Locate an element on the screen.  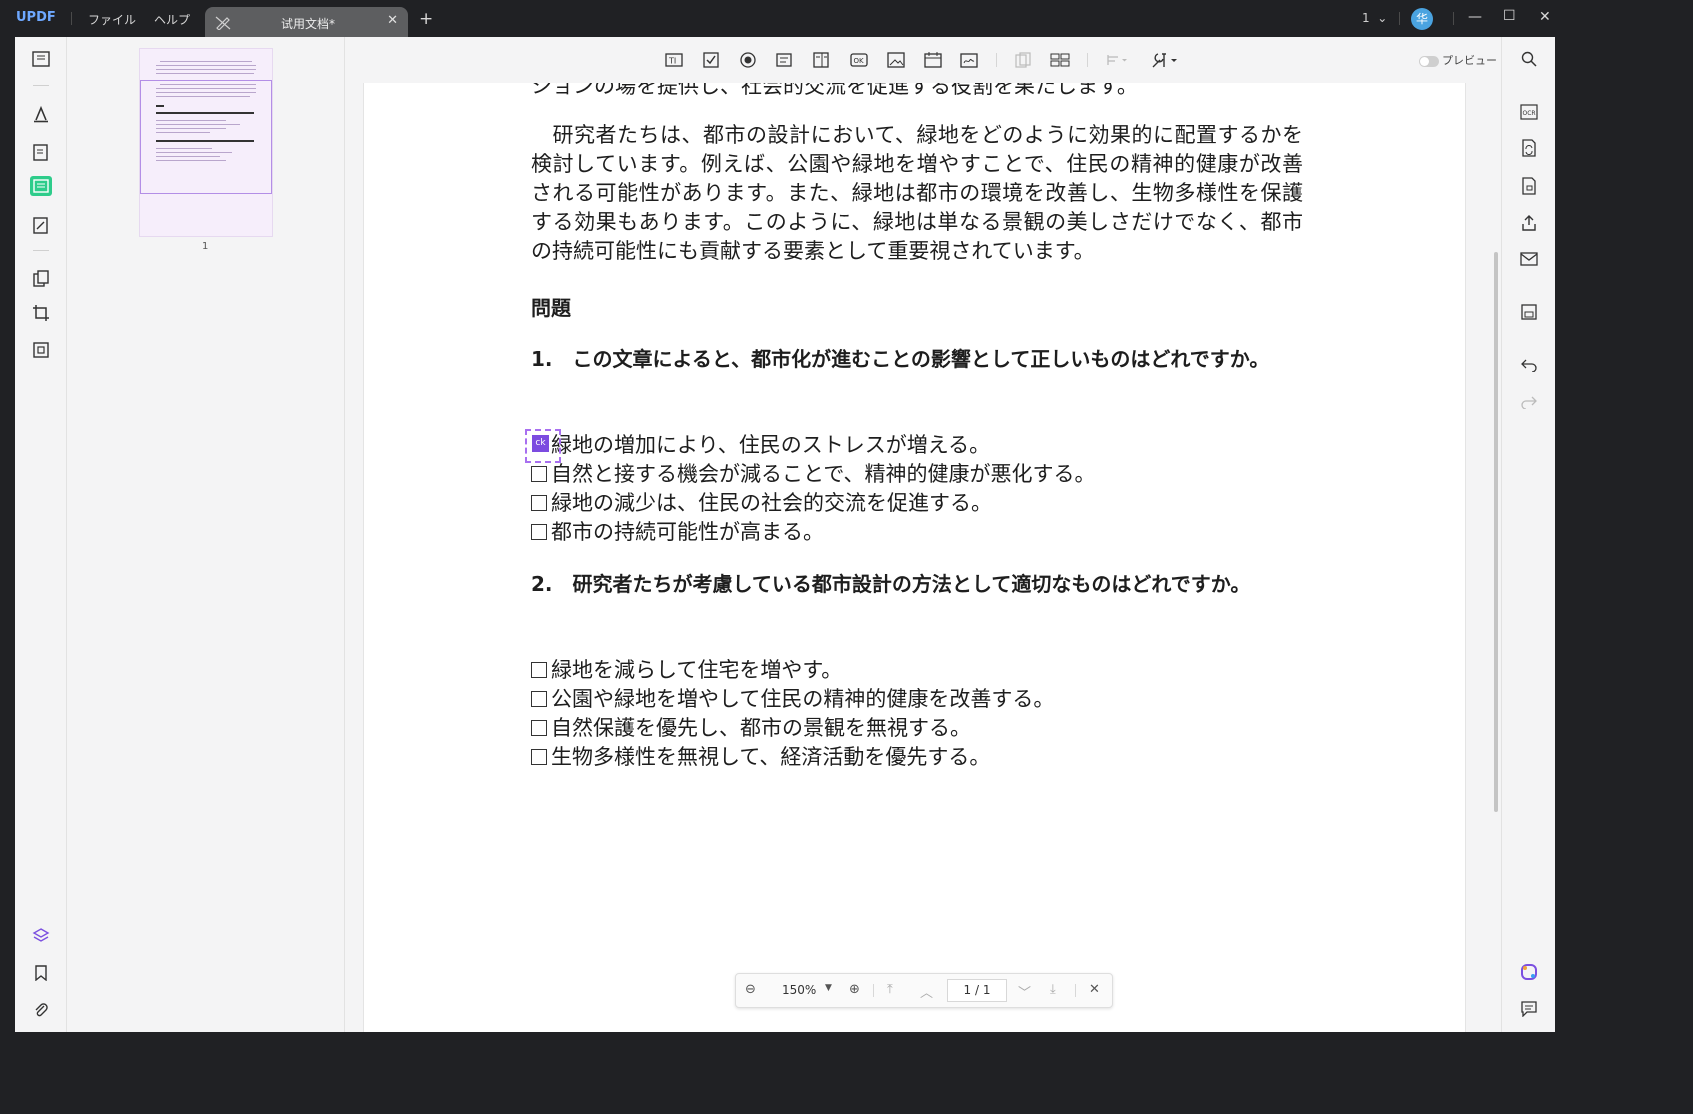
ai-assistant-icon is located at coordinates (1529, 972).